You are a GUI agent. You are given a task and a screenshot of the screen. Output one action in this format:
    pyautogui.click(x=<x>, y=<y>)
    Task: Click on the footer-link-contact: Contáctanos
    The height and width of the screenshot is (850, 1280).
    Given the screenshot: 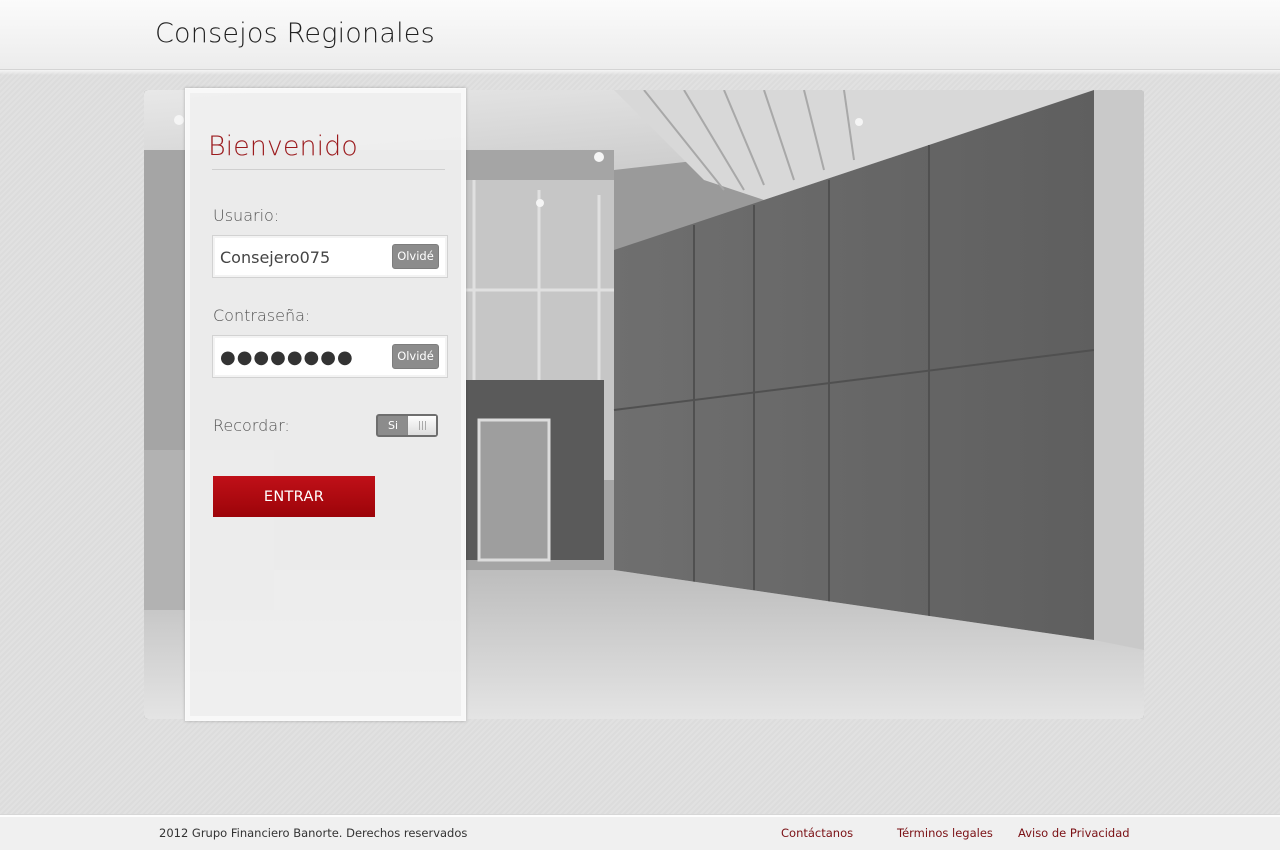 What is the action you would take?
    pyautogui.click(x=817, y=833)
    